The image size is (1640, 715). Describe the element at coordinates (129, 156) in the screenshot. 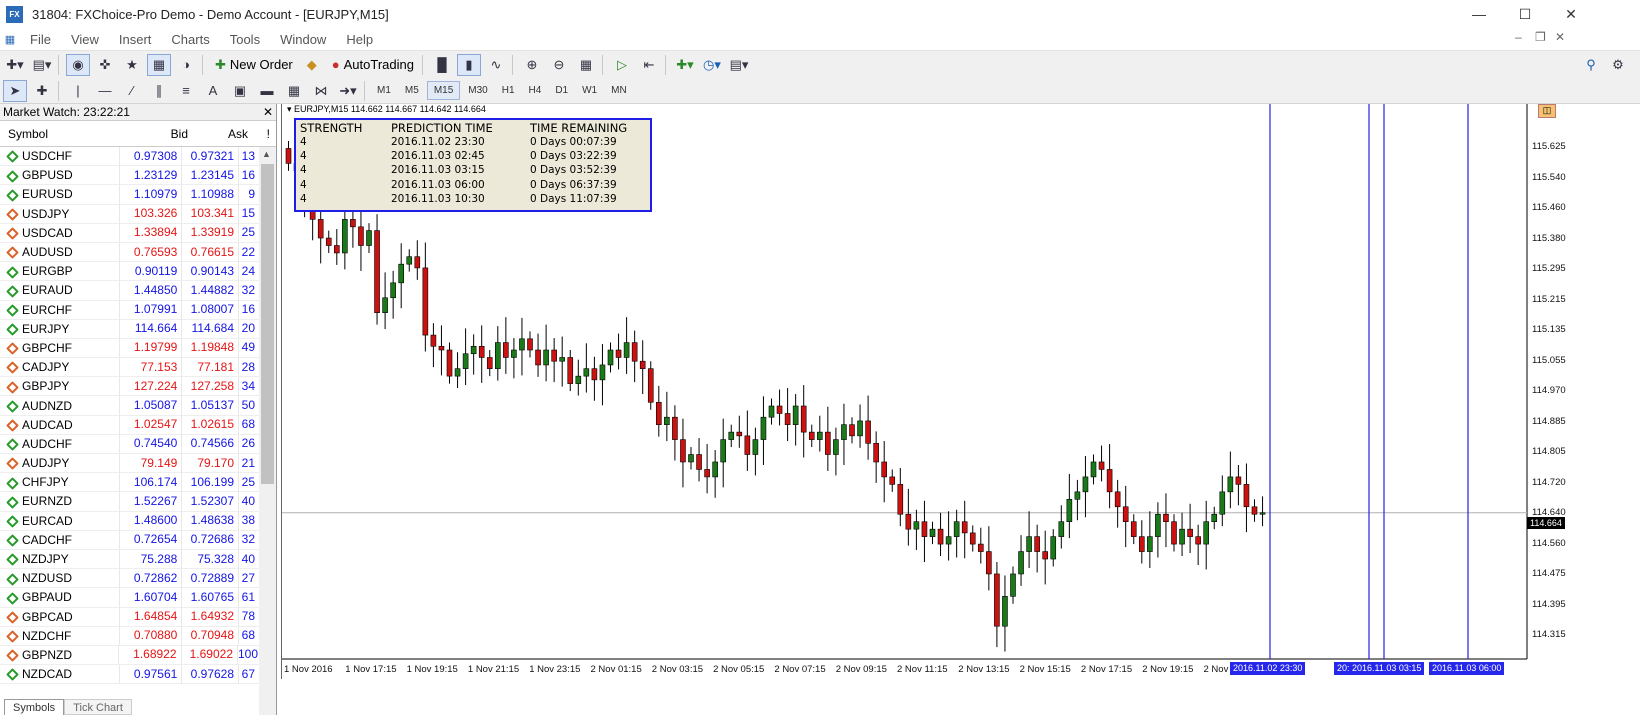

I see `symbol-row-usdchf: USDCHF 0.97308 0.97321 13` at that location.